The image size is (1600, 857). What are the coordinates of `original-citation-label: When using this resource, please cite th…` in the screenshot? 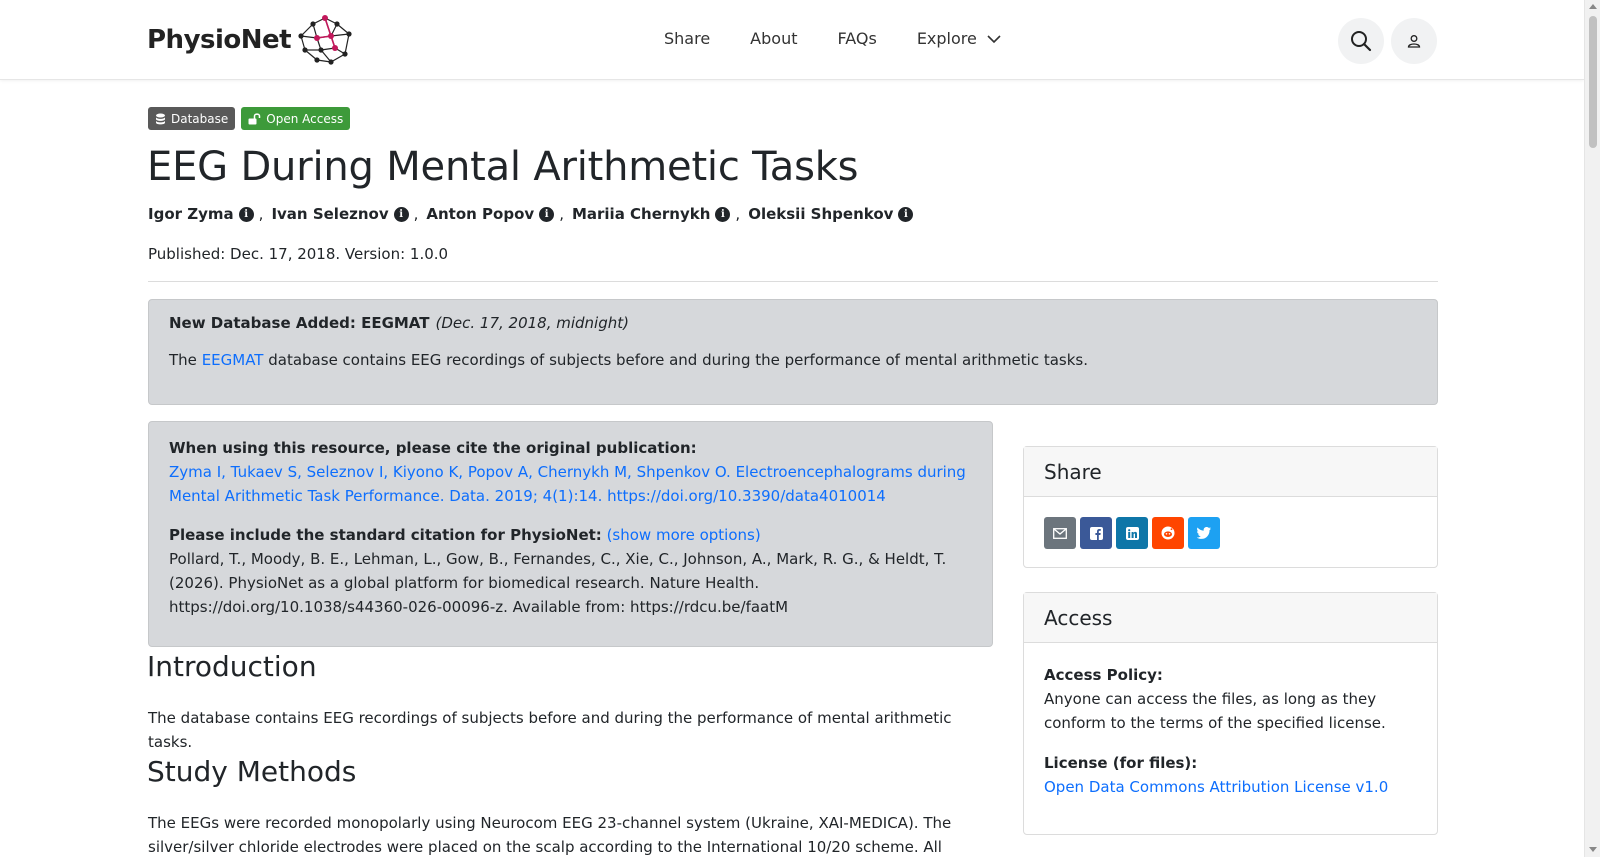 It's located at (433, 448).